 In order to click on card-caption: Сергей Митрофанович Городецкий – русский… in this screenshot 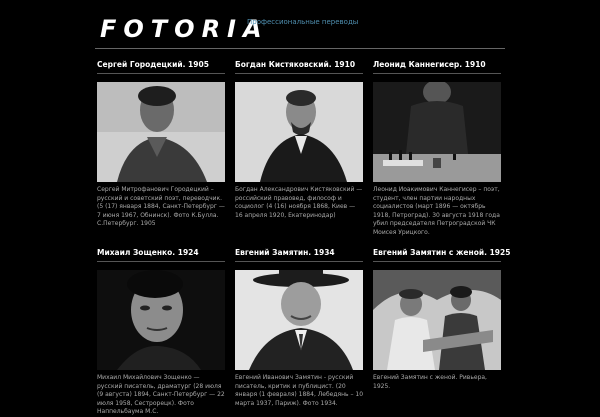, I will do `click(161, 207)`.